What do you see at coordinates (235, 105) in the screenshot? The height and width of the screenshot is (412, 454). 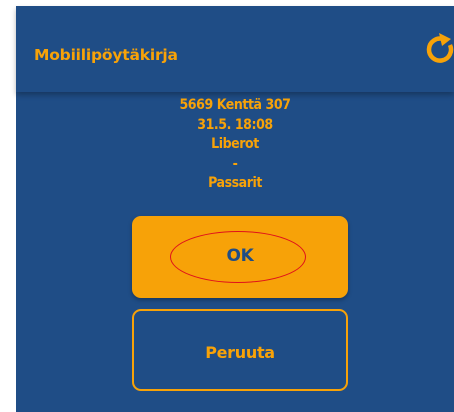 I see `match-code-venue: 5669 Kenttä 307` at bounding box center [235, 105].